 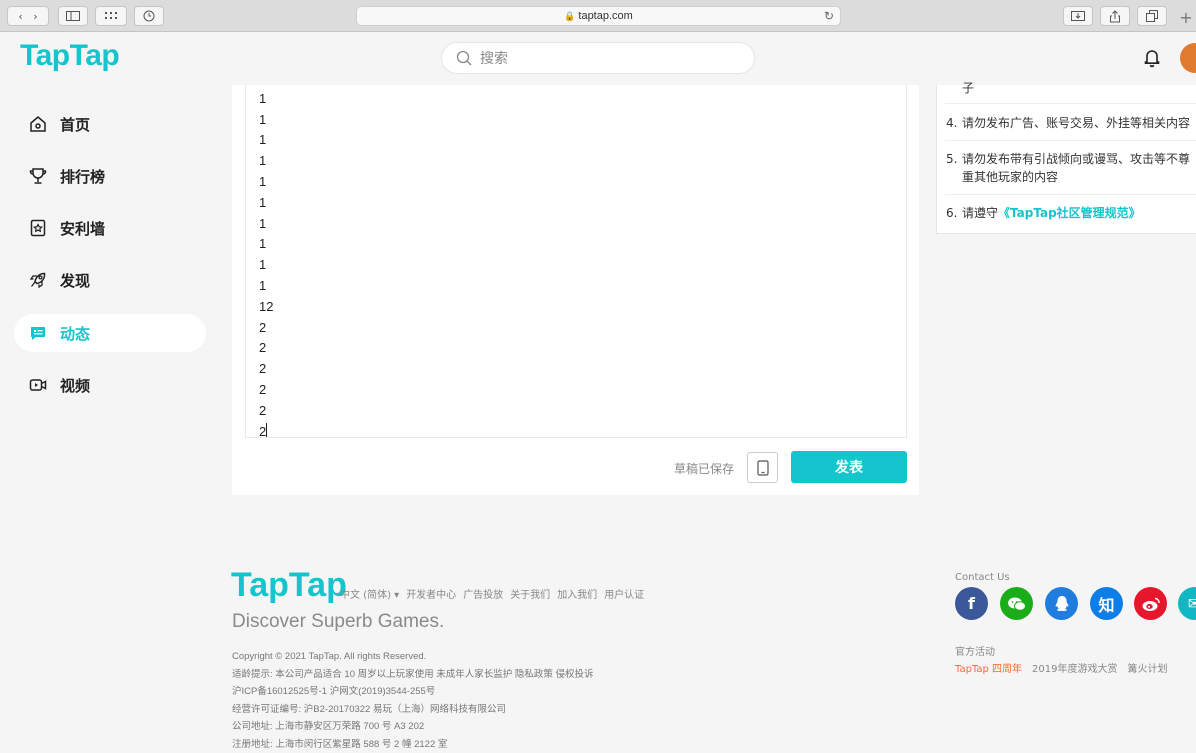 I want to click on activity-link: 2019年度游戏大赏, so click(x=1074, y=667).